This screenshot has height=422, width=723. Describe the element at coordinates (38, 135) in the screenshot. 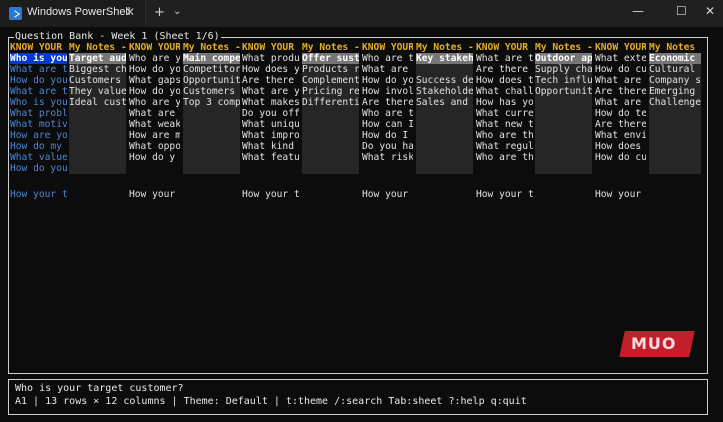

I see `table-cell: How are yo` at that location.